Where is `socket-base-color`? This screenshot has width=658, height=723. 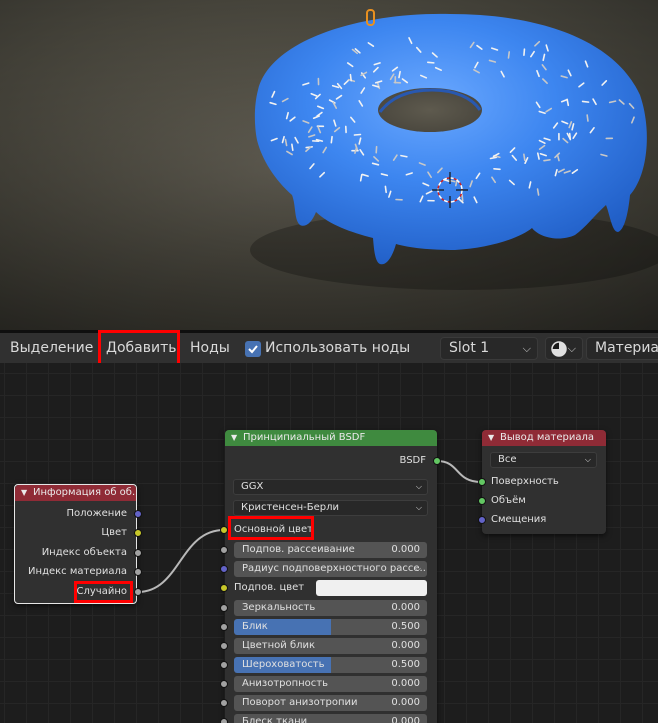
socket-base-color is located at coordinates (224, 530).